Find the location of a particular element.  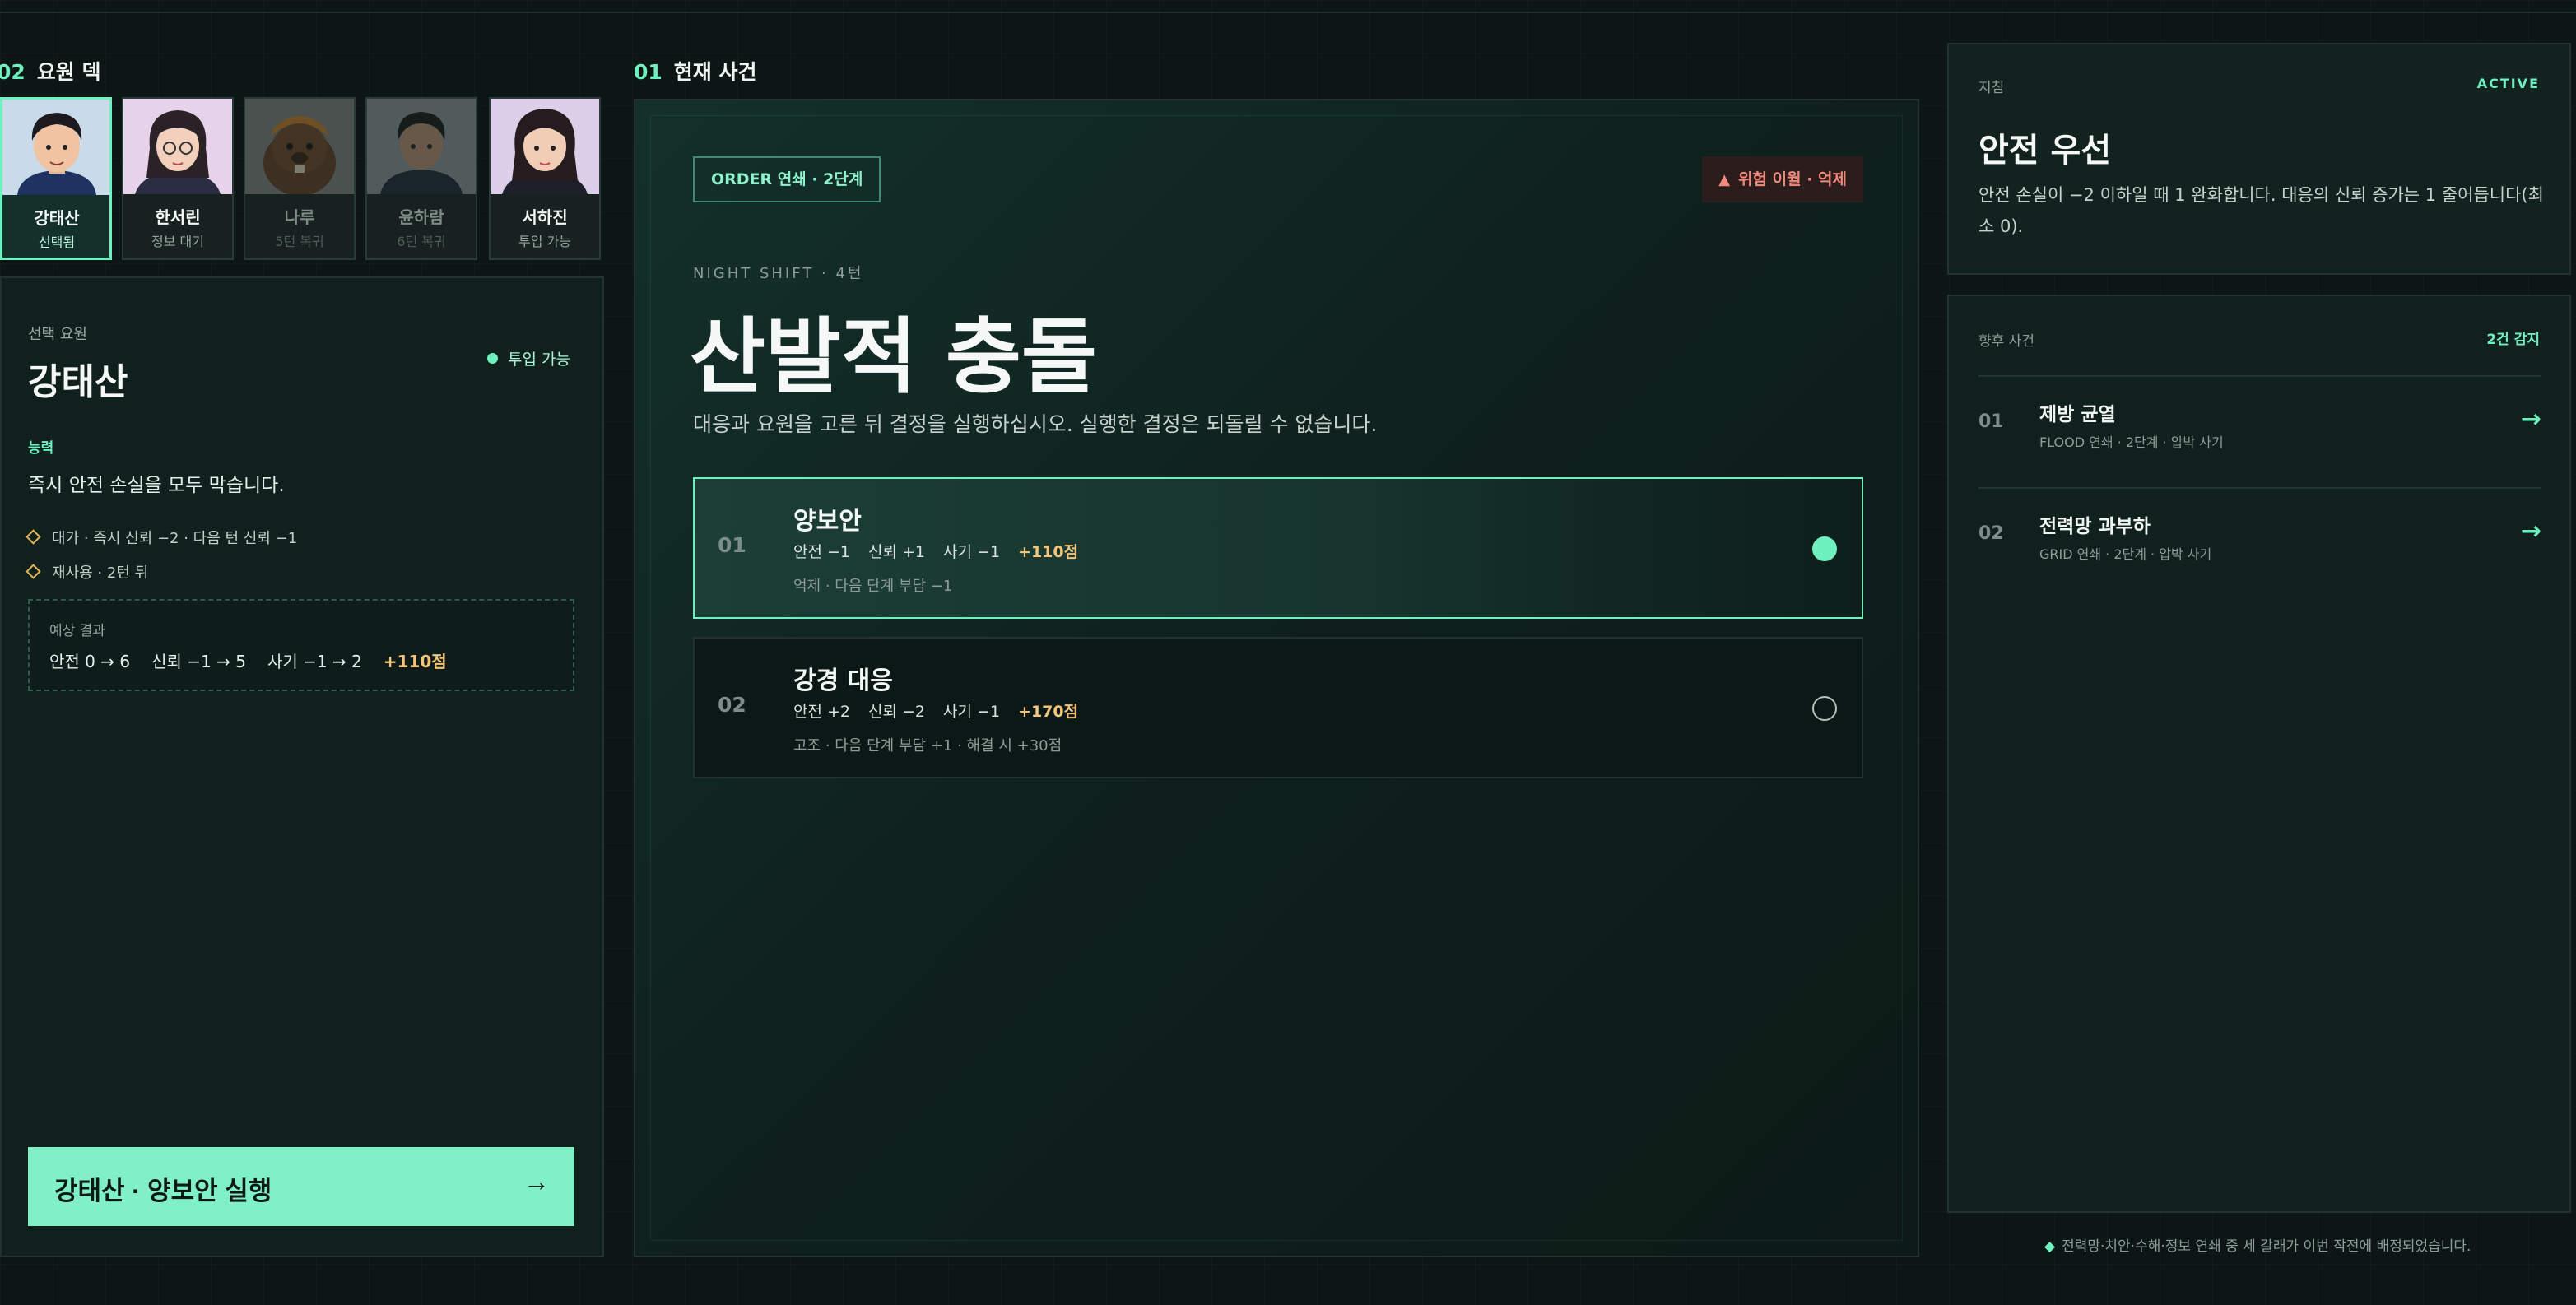

order-chain-tag: ORDER 연쇄 · 2단계 is located at coordinates (787, 179).